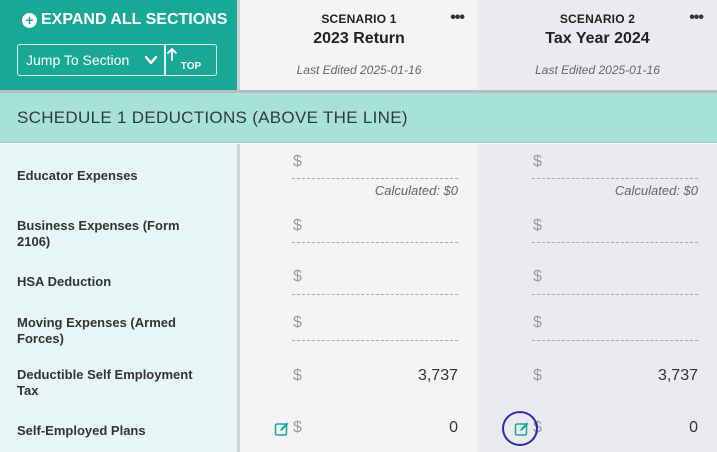  What do you see at coordinates (151, 60) in the screenshot?
I see `chevron-down-icon` at bounding box center [151, 60].